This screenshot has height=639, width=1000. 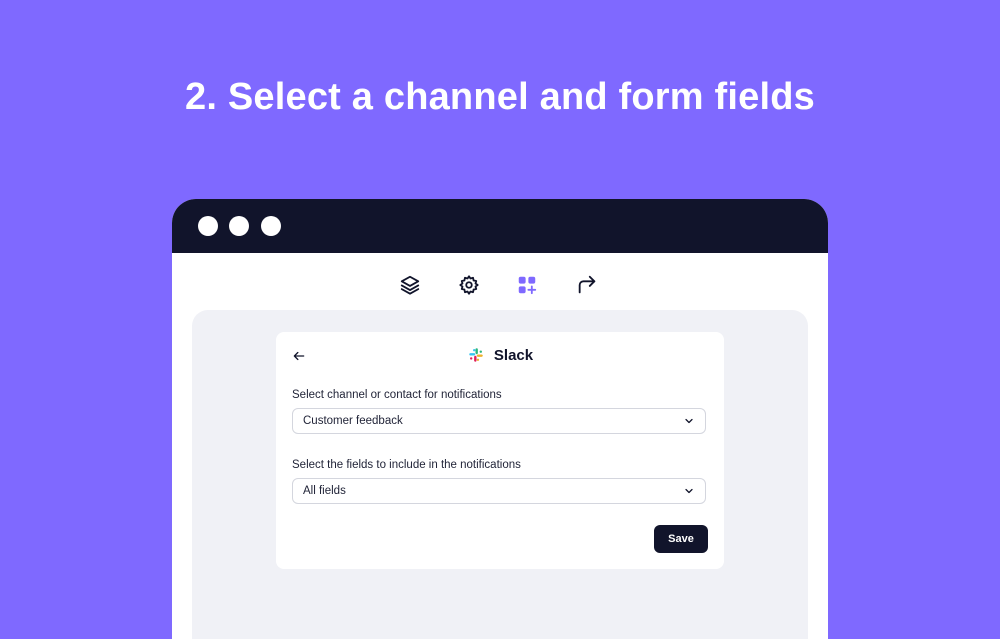 I want to click on window-titlebar, so click(x=500, y=226).